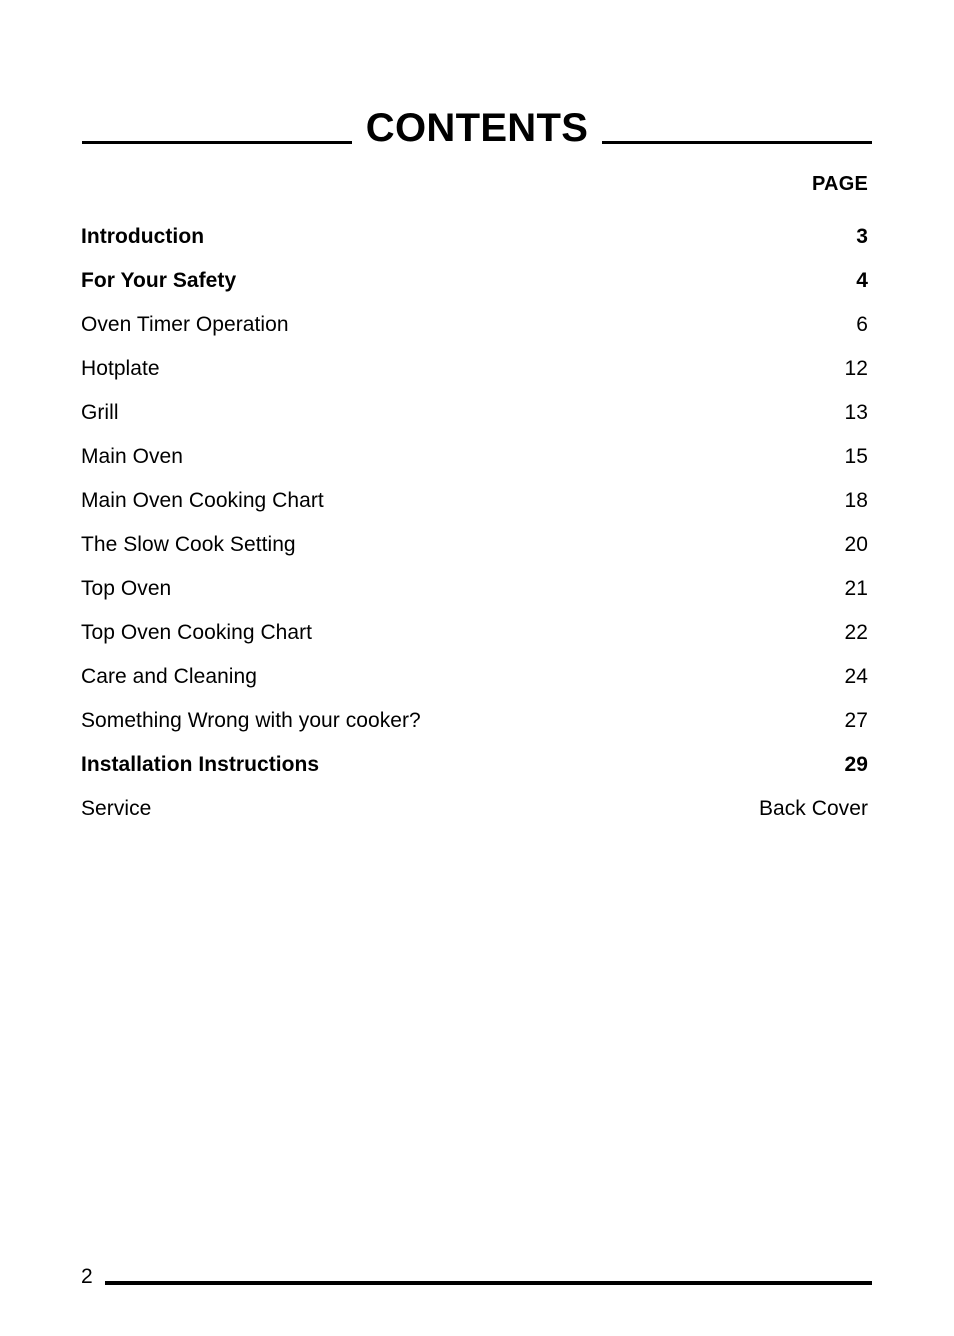 The image size is (954, 1336). I want to click on toc-entry-page: 13, so click(856, 412).